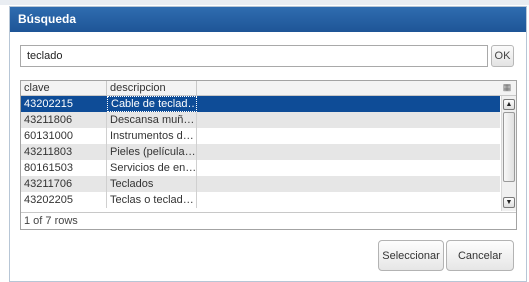  Describe the element at coordinates (507, 87) in the screenshot. I see `grid-menu-icon: ▦` at that location.